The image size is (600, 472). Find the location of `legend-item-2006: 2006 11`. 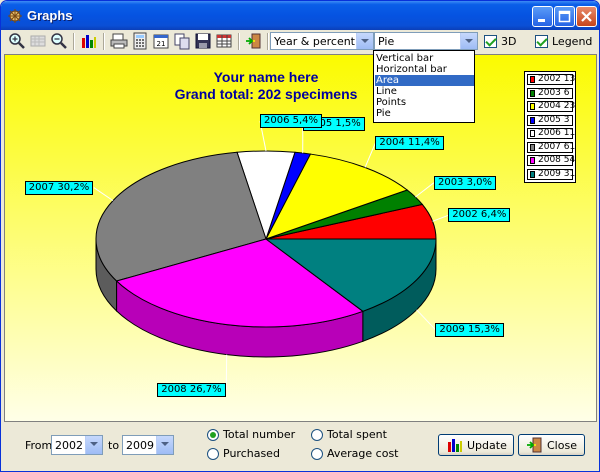

legend-item-2006: 2006 11 is located at coordinates (551, 133).